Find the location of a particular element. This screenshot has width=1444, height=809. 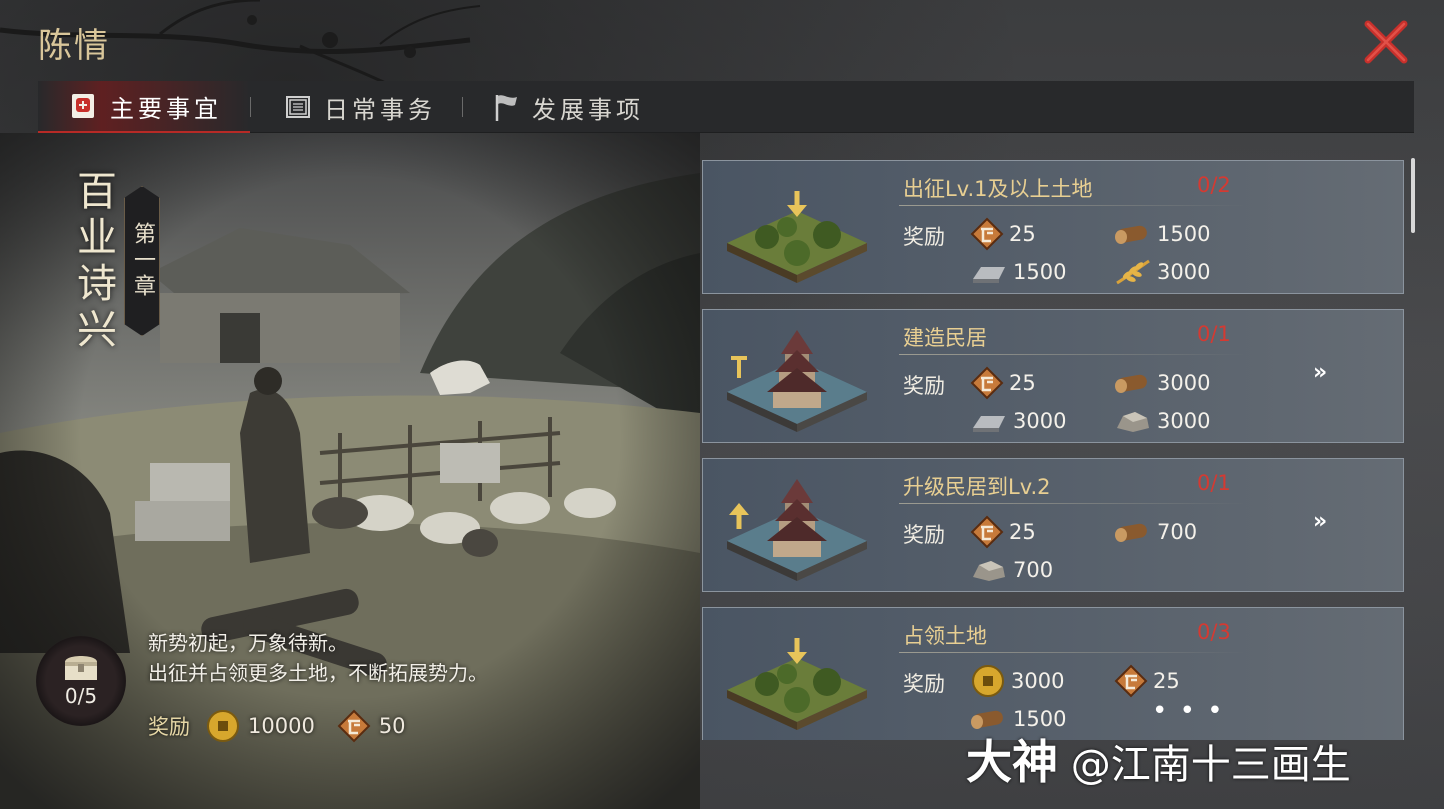

page-title: 陈情 is located at coordinates (74, 46).